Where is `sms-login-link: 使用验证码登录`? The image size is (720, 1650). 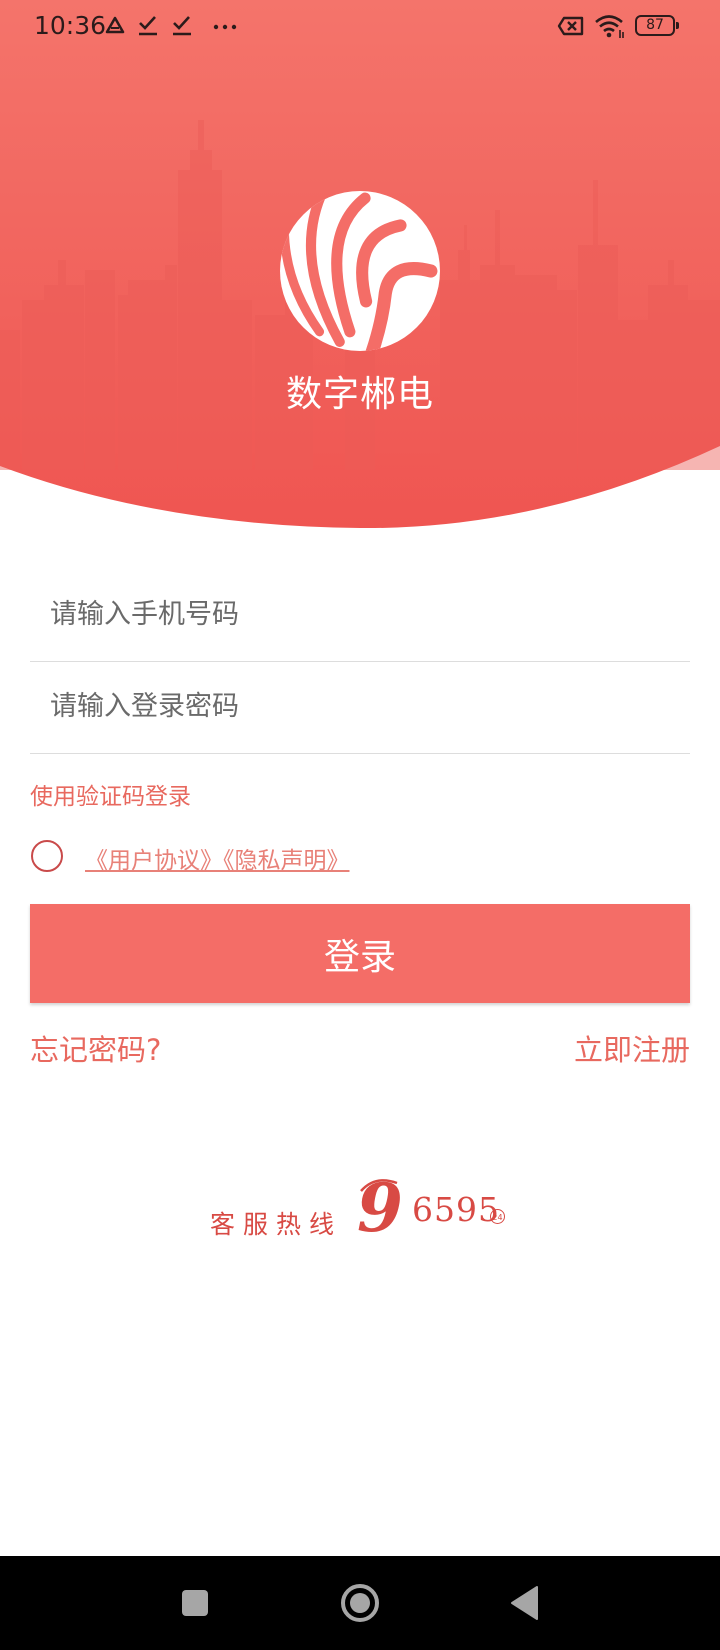
sms-login-link: 使用验证码登录 is located at coordinates (110, 794).